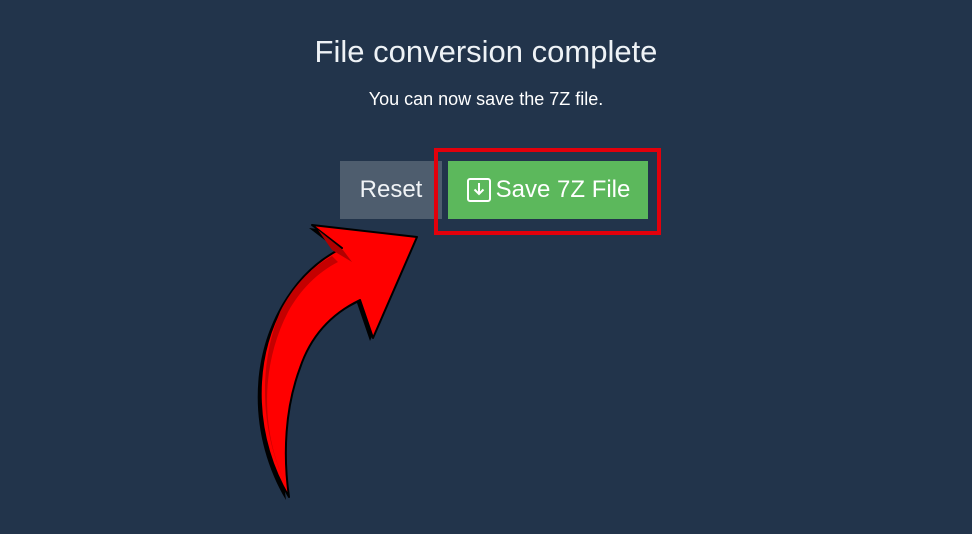 The height and width of the screenshot is (534, 972). What do you see at coordinates (479, 190) in the screenshot?
I see `download-box-icon` at bounding box center [479, 190].